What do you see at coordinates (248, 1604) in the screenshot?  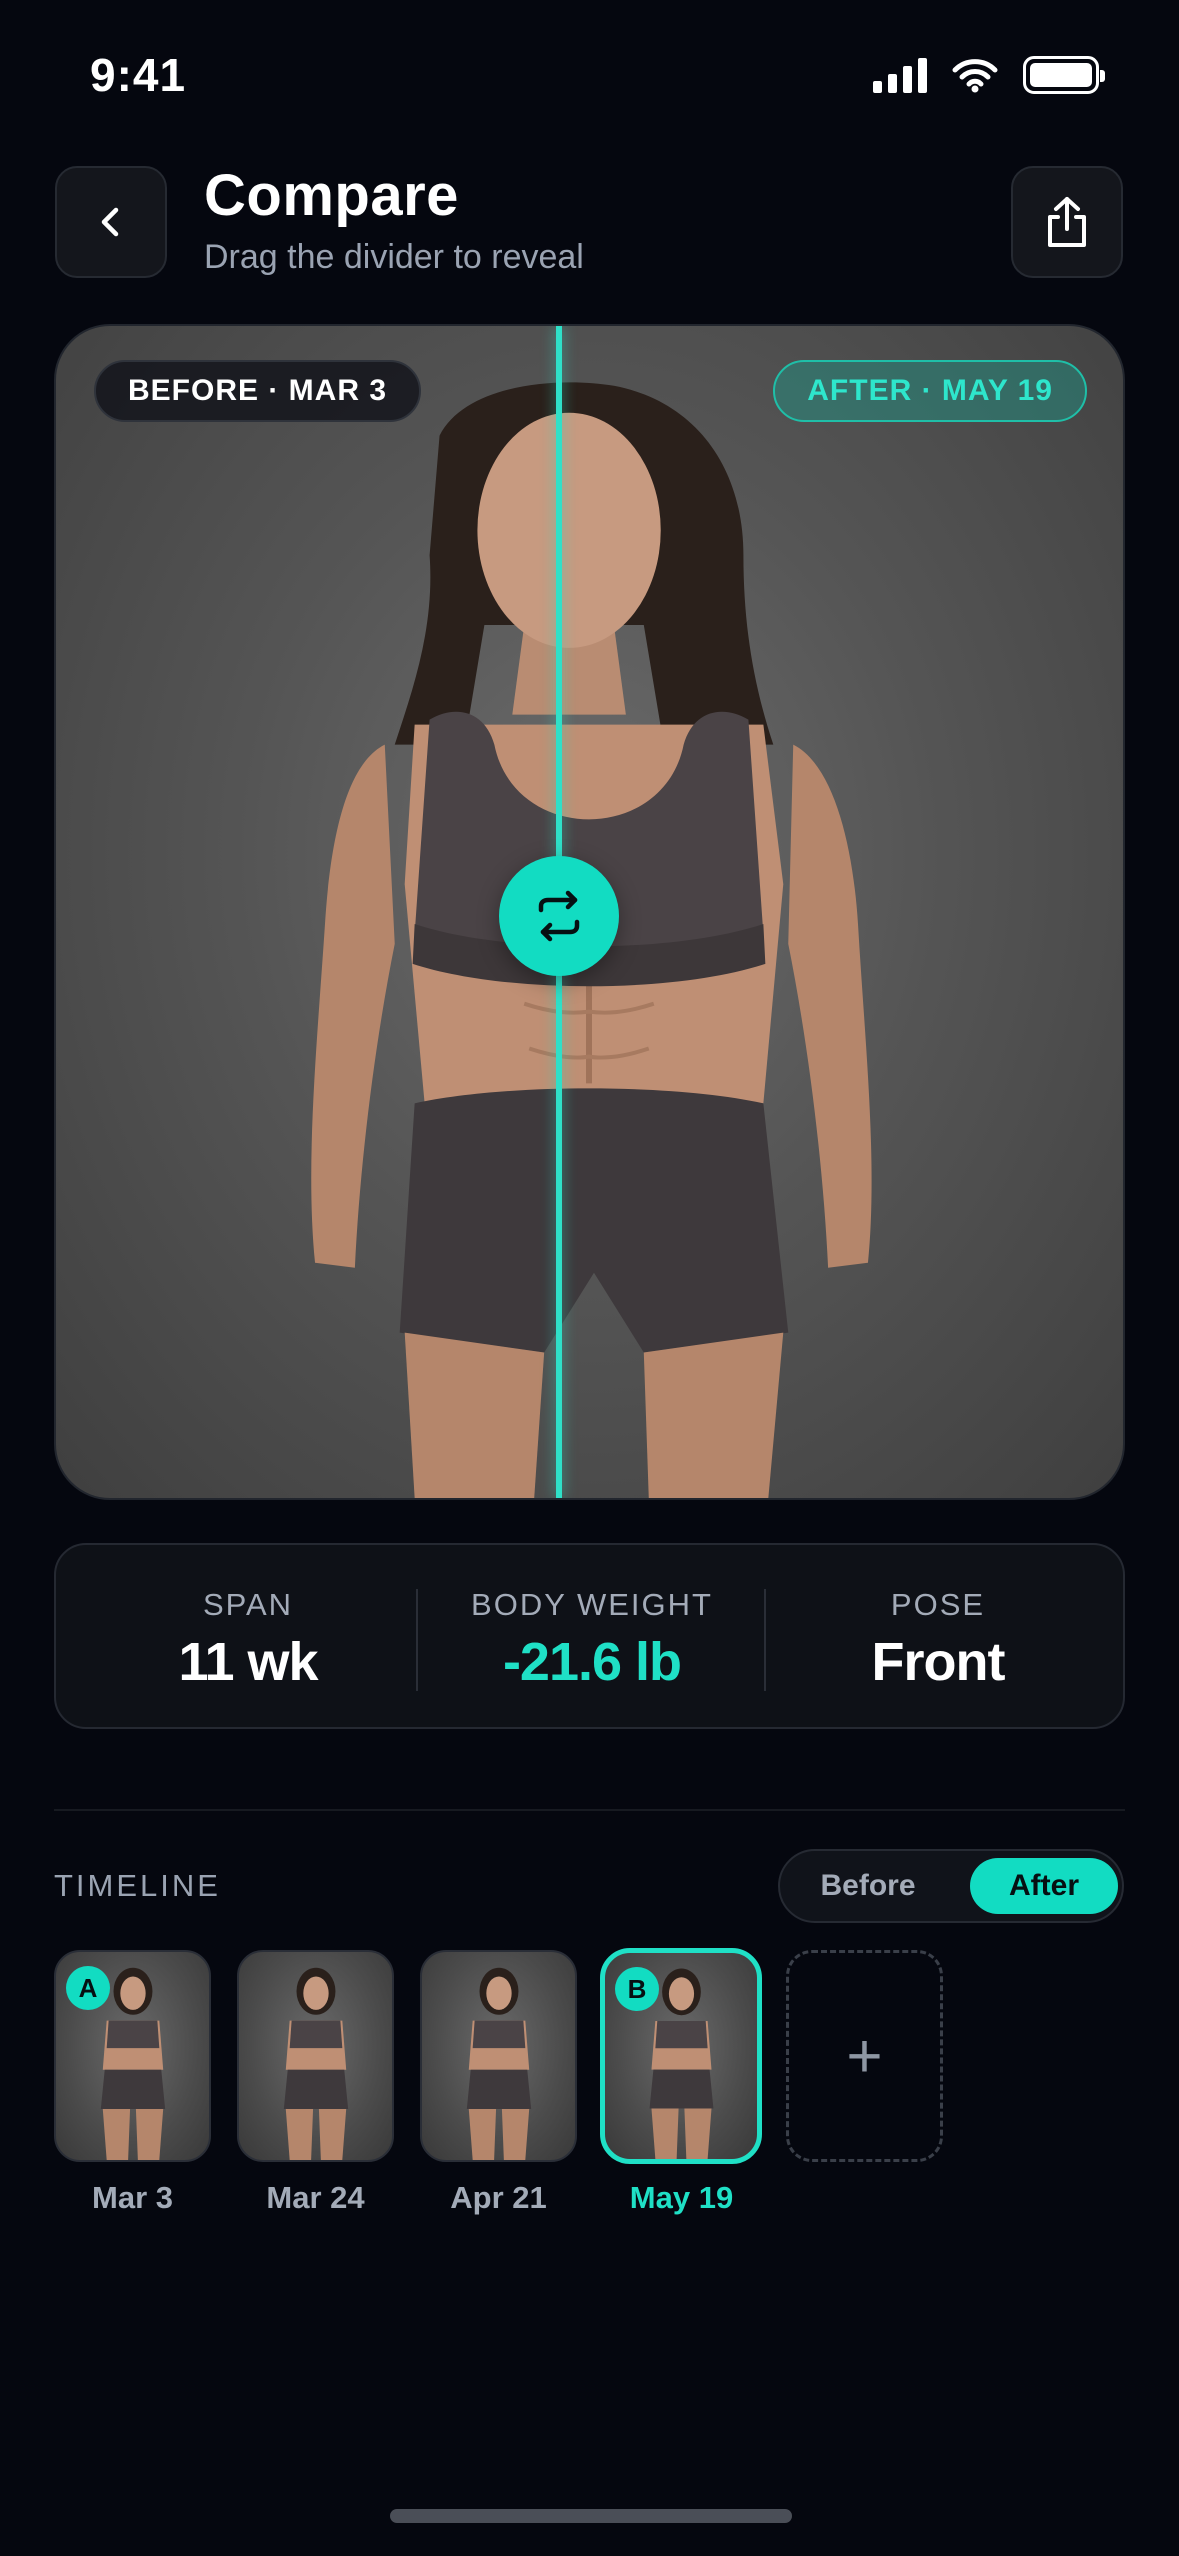 I see `stat-label: SPAN` at bounding box center [248, 1604].